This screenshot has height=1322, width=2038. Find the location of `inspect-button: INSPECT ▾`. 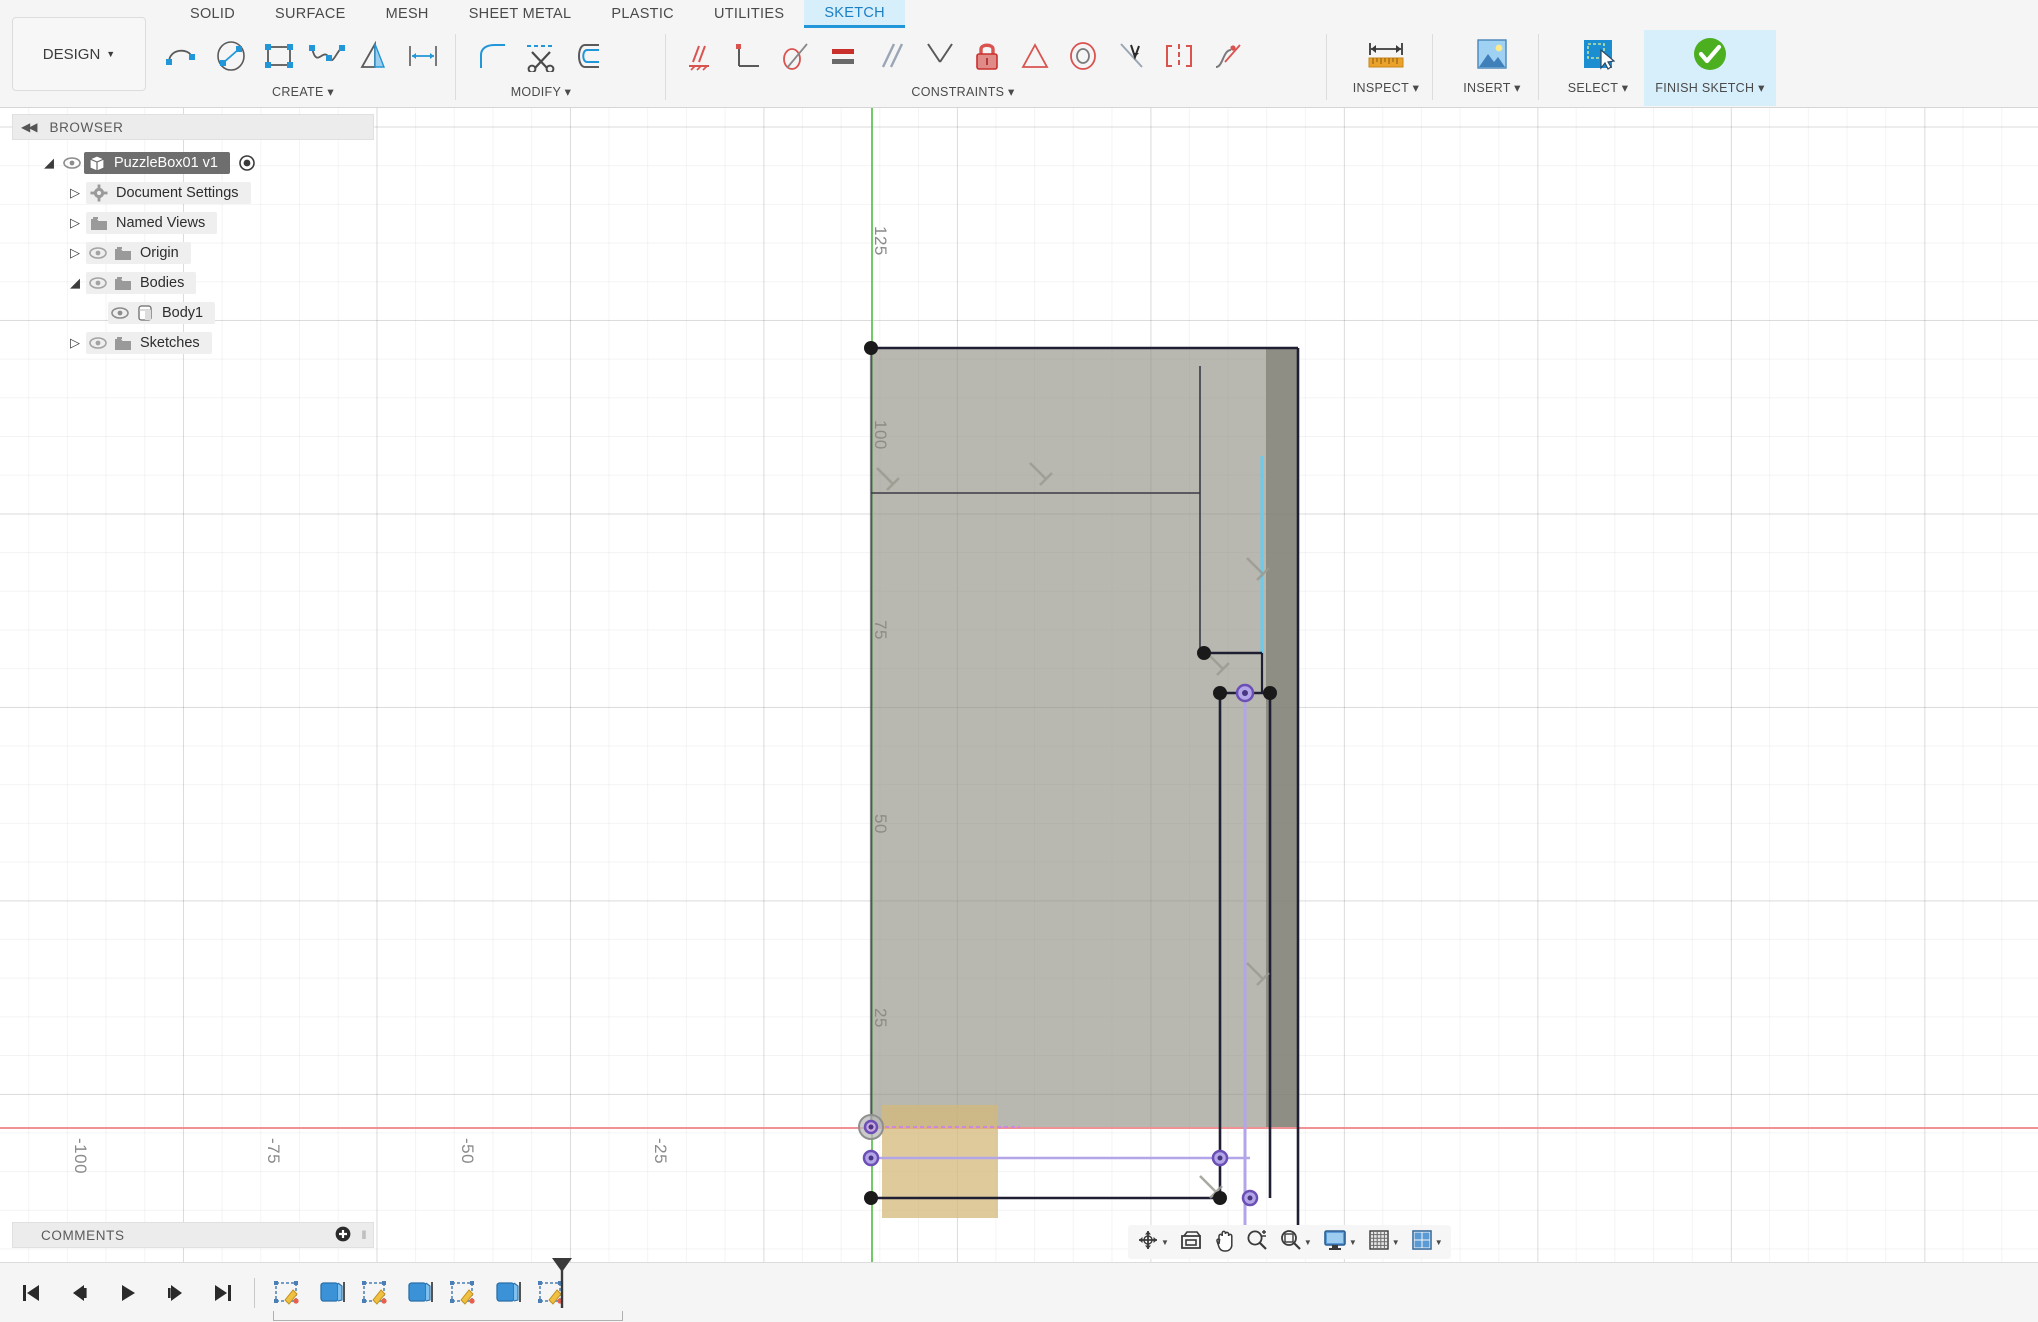

inspect-button: INSPECT ▾ is located at coordinates (1386, 68).